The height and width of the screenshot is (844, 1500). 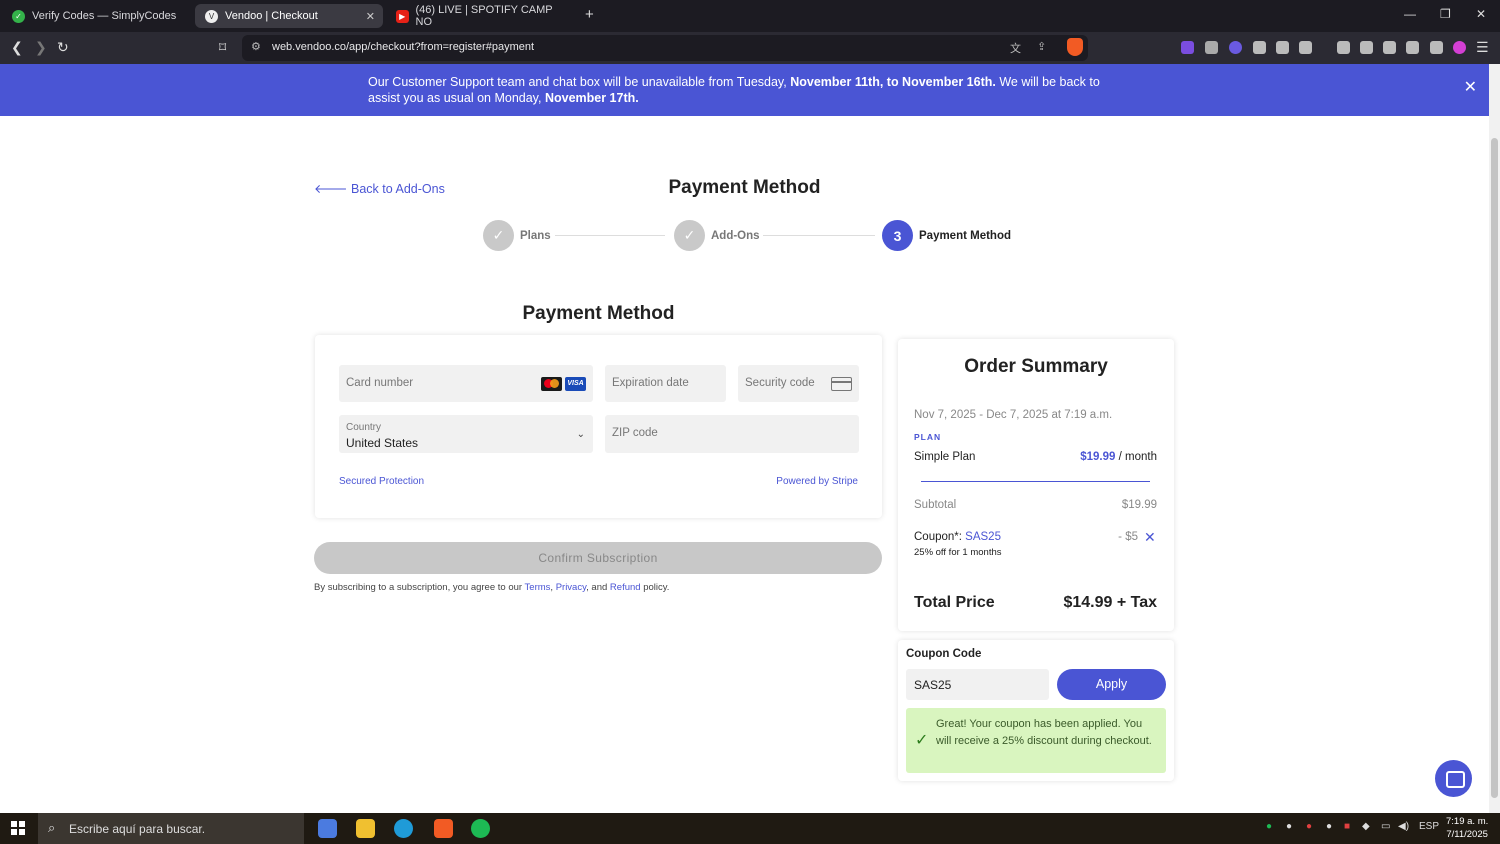 I want to click on spotify-tray-icon: ●, so click(x=1269, y=826).